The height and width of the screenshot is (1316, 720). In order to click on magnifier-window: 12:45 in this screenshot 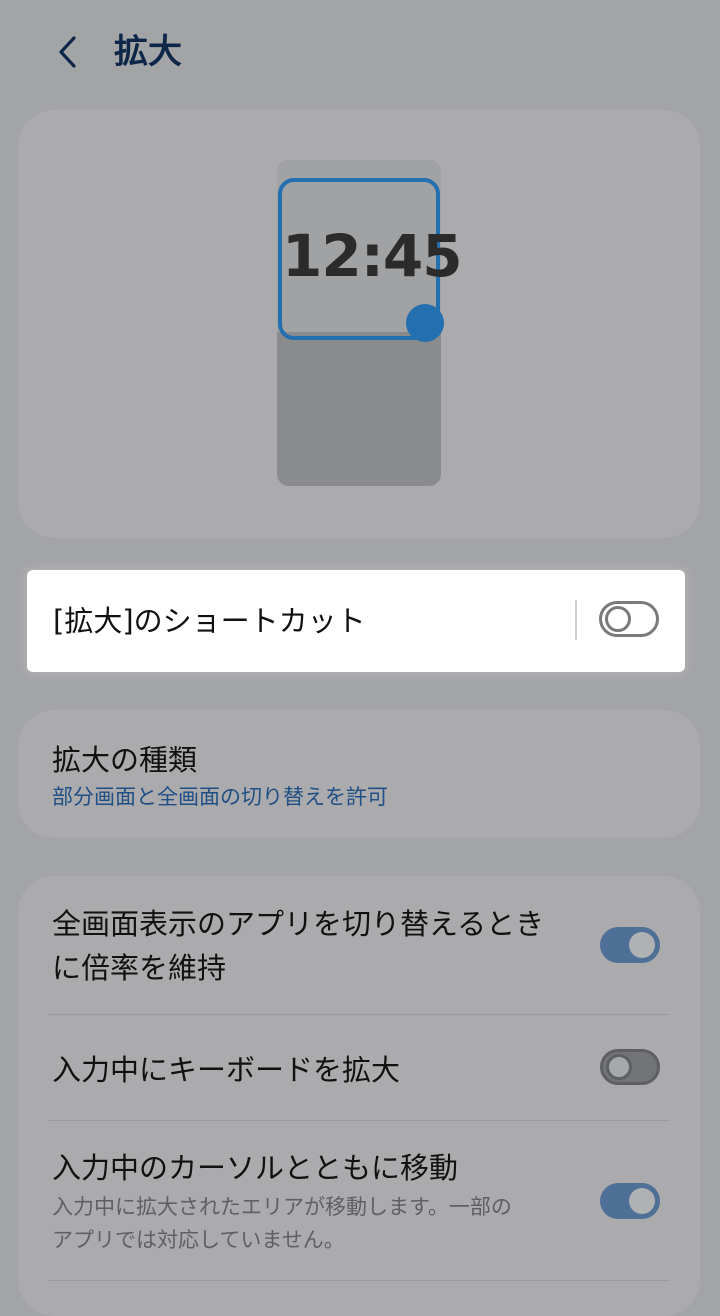, I will do `click(370, 260)`.